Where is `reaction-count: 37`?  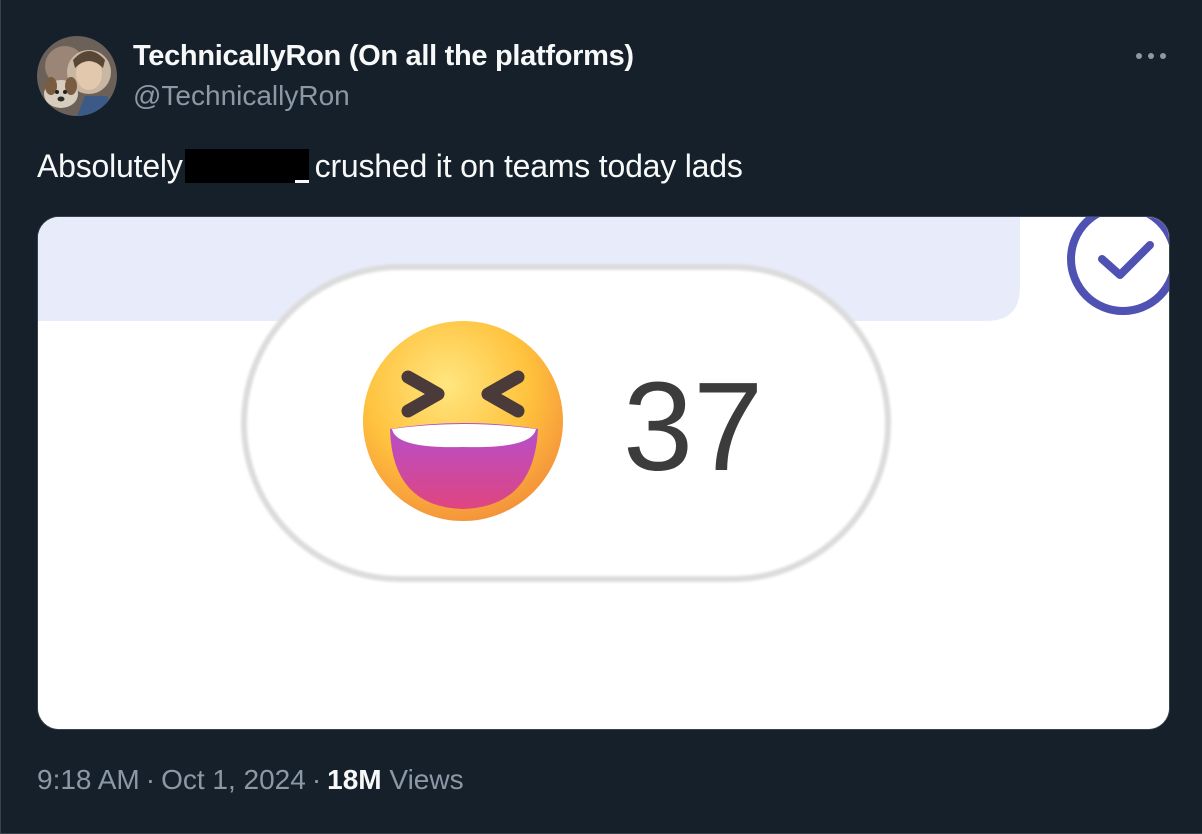
reaction-count: 37 is located at coordinates (693, 426).